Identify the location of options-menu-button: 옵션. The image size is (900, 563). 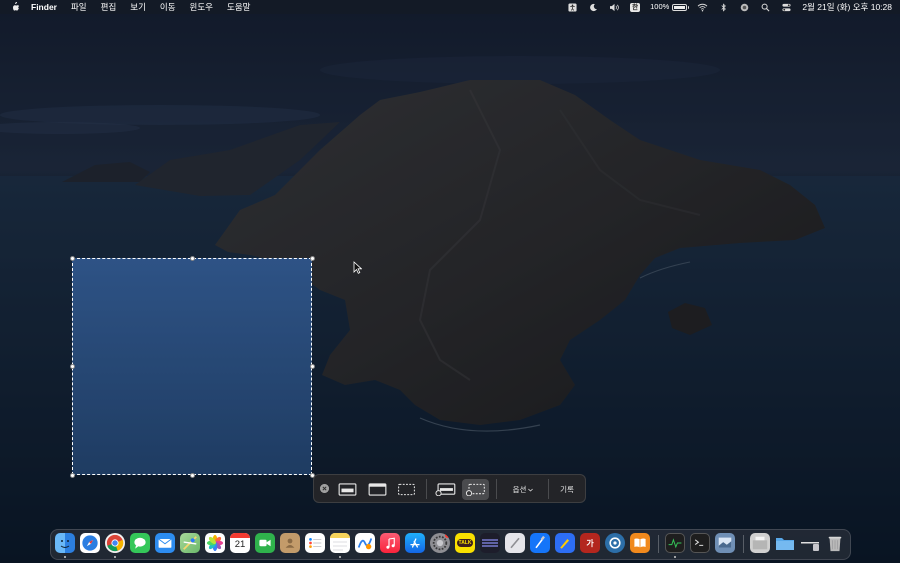
(523, 489).